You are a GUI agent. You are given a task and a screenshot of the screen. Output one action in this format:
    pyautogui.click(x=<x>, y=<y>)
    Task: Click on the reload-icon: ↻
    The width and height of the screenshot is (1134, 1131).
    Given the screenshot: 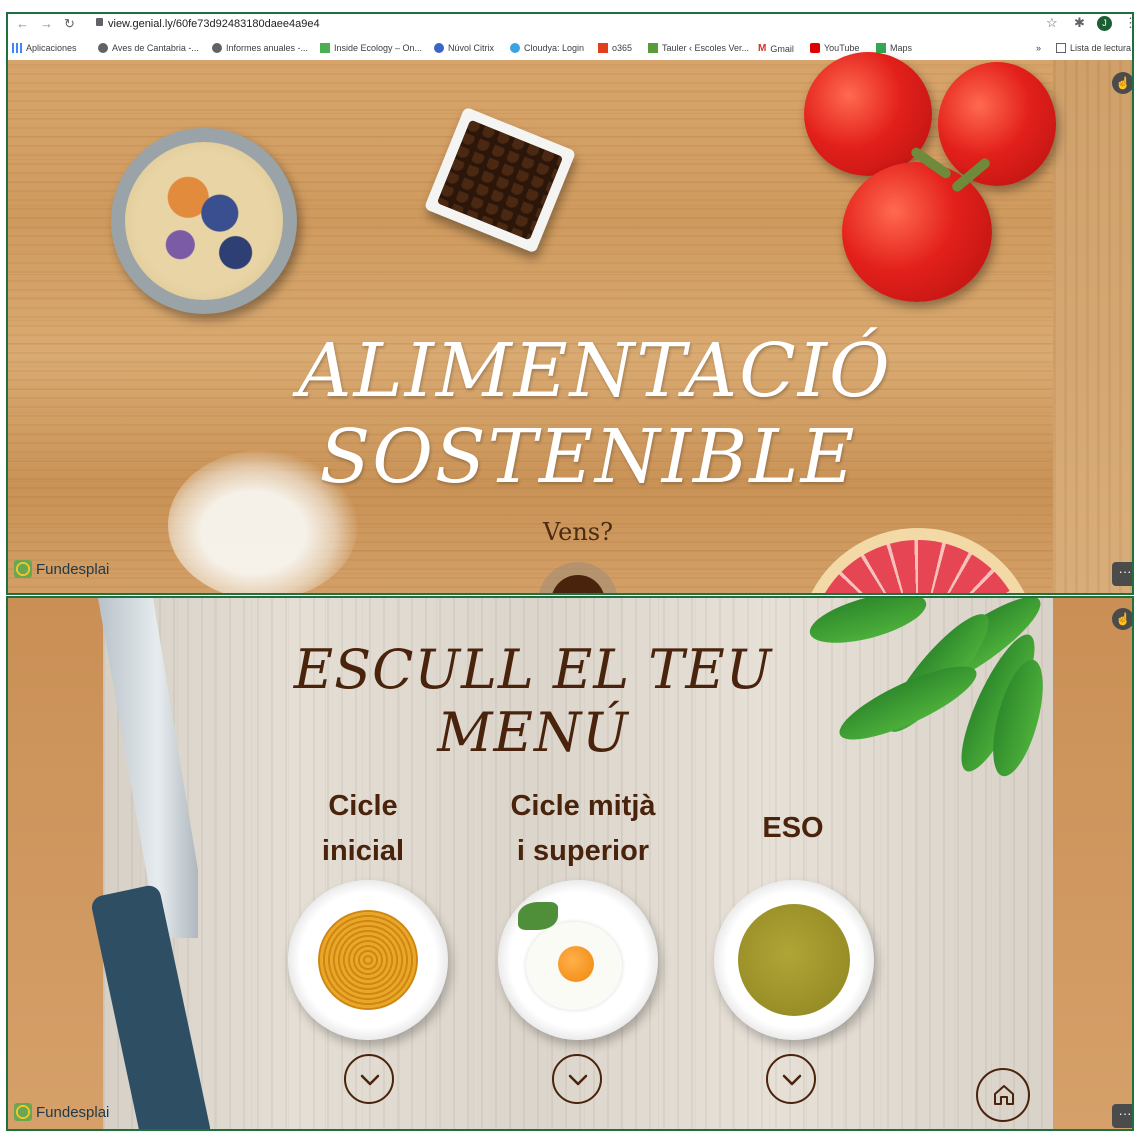 What is the action you would take?
    pyautogui.click(x=69, y=24)
    